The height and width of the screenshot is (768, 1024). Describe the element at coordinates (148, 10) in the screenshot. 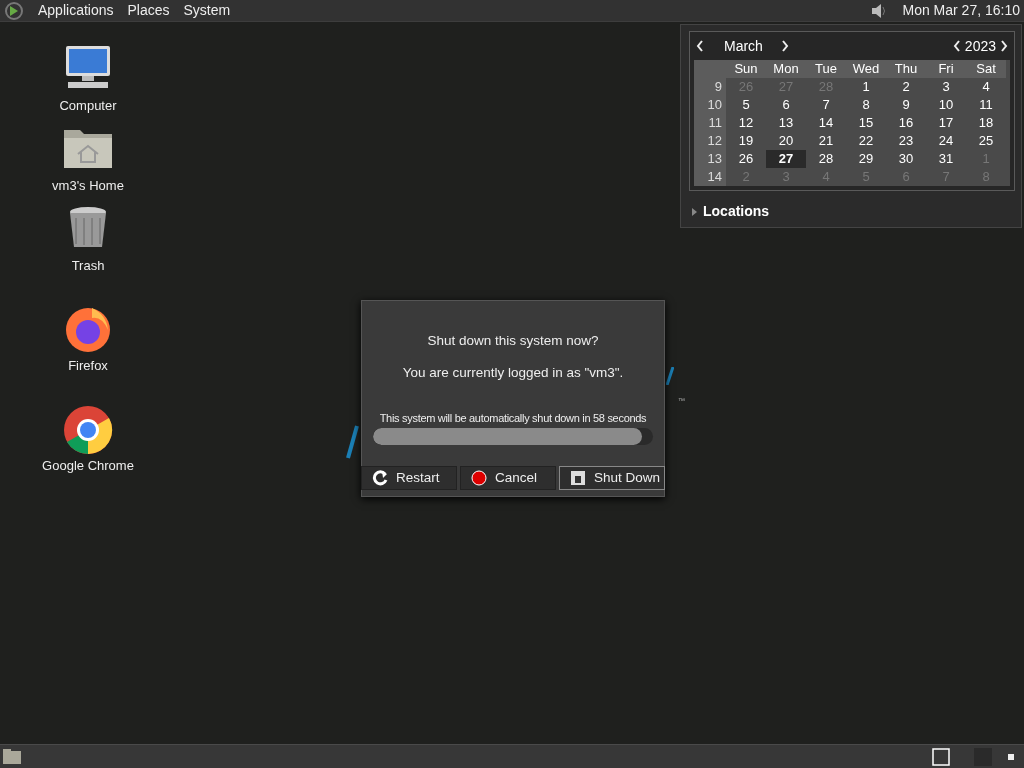

I see `menu-item: Places` at that location.